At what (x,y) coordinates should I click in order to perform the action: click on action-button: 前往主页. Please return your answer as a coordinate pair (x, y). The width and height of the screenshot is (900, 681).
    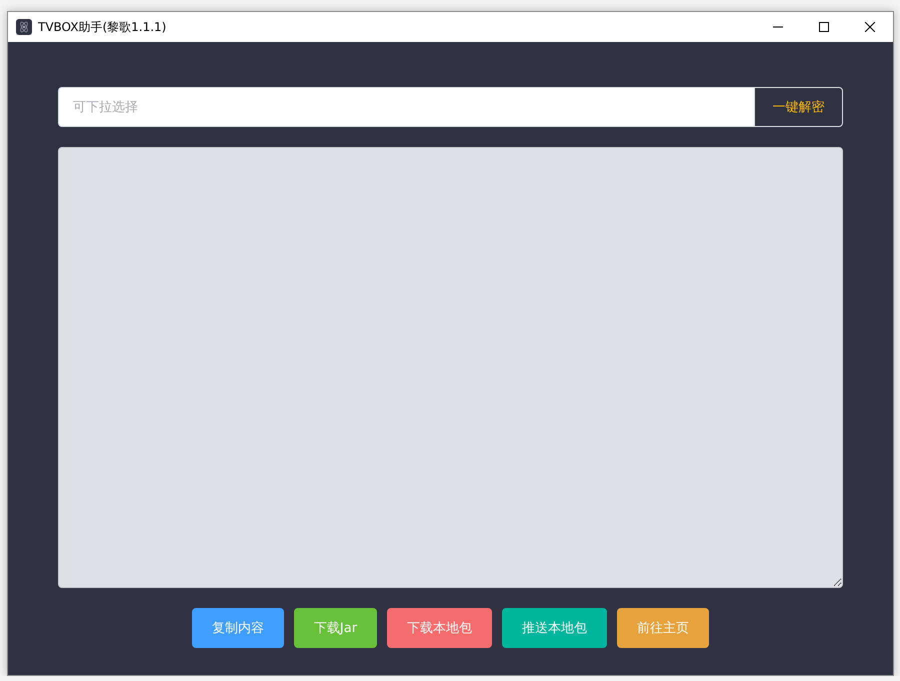
    Looking at the image, I should click on (663, 628).